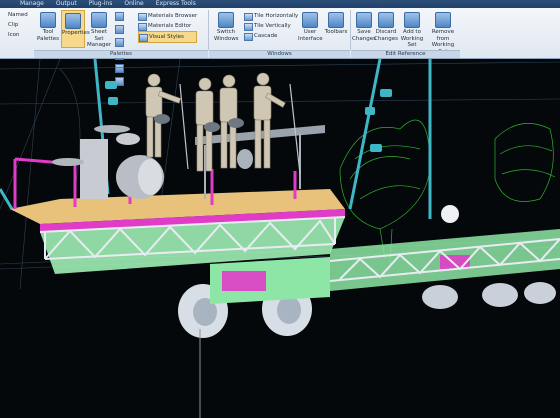 The width and height of the screenshot is (560, 418). What do you see at coordinates (66, 4) in the screenshot?
I see `tab-output: Output` at bounding box center [66, 4].